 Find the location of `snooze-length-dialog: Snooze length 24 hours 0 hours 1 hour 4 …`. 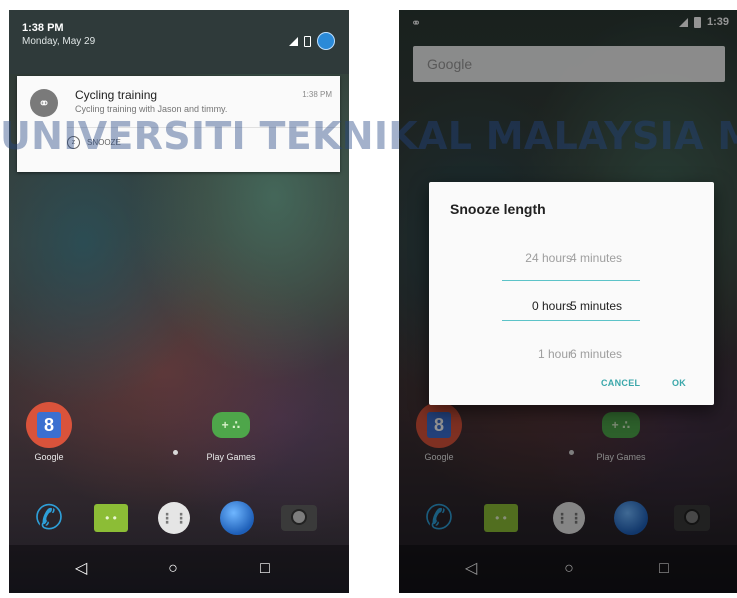

snooze-length-dialog: Snooze length 24 hours 0 hours 1 hour 4 … is located at coordinates (571, 293).